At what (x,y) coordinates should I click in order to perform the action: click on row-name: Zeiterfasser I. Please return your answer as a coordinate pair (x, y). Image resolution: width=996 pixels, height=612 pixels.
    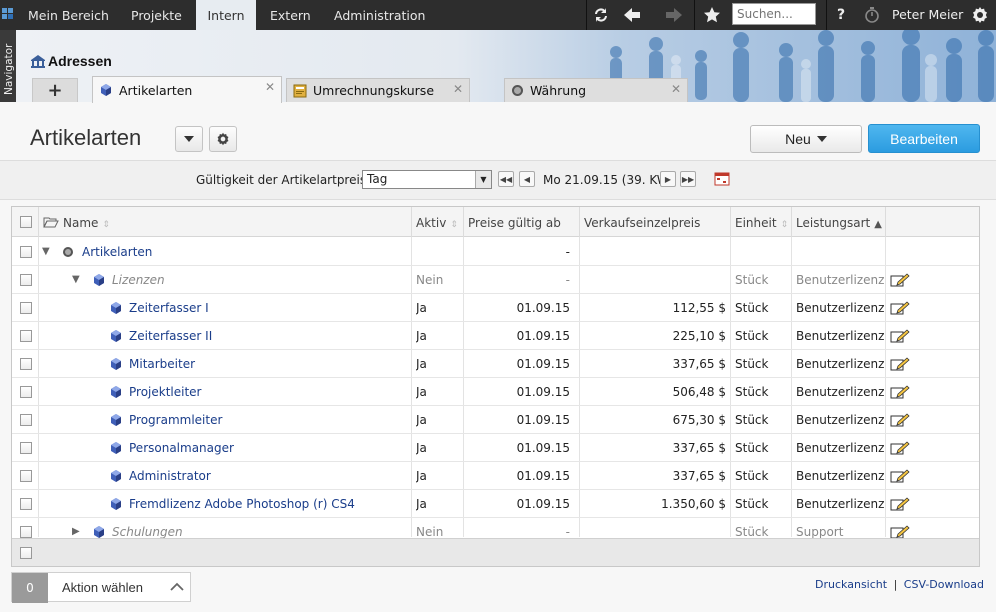
    Looking at the image, I should click on (265, 308).